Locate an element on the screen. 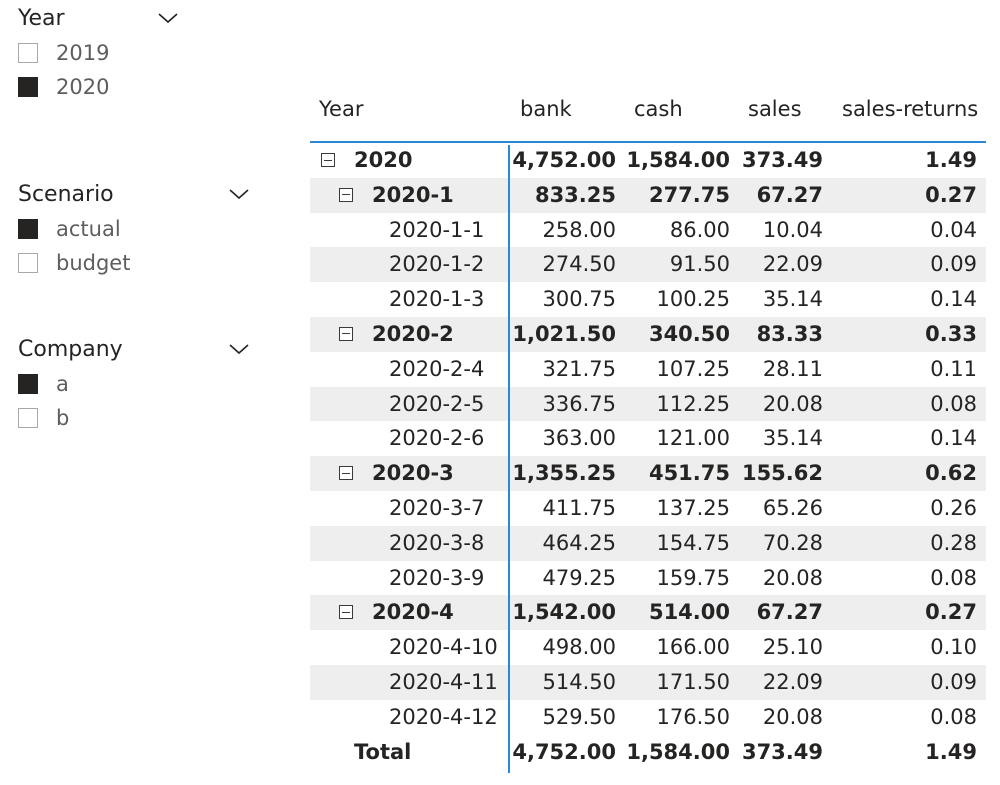  year-slicer-header: Year is located at coordinates (138, 19).